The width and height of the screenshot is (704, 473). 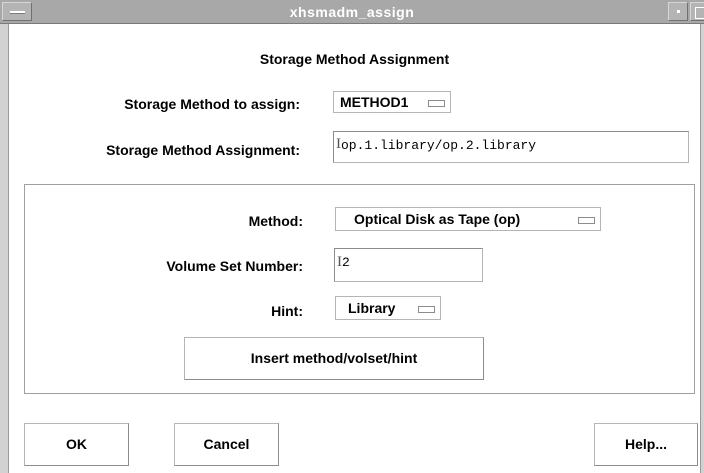 What do you see at coordinates (372, 308) in the screenshot?
I see `hint-value: Library` at bounding box center [372, 308].